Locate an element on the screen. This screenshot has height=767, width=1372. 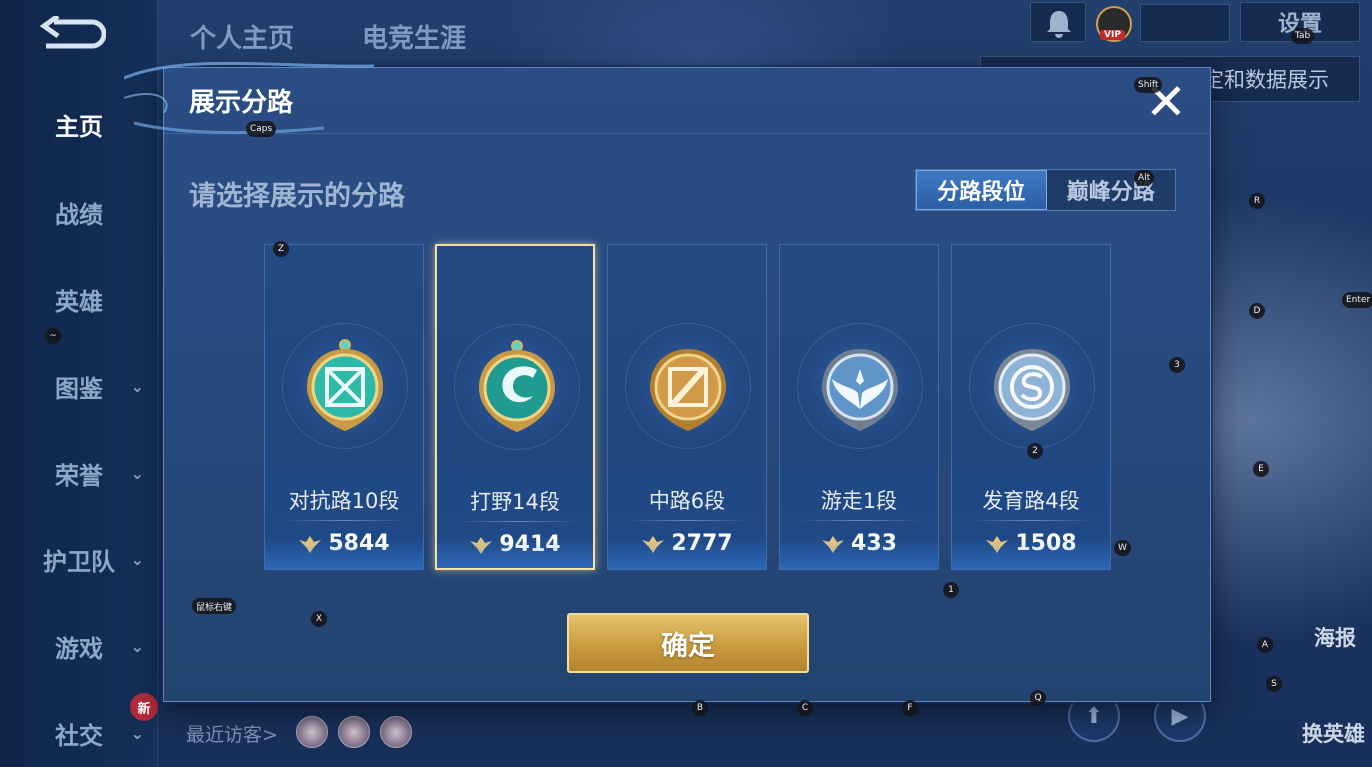
tab-profile: 个人主页 is located at coordinates (242, 36).